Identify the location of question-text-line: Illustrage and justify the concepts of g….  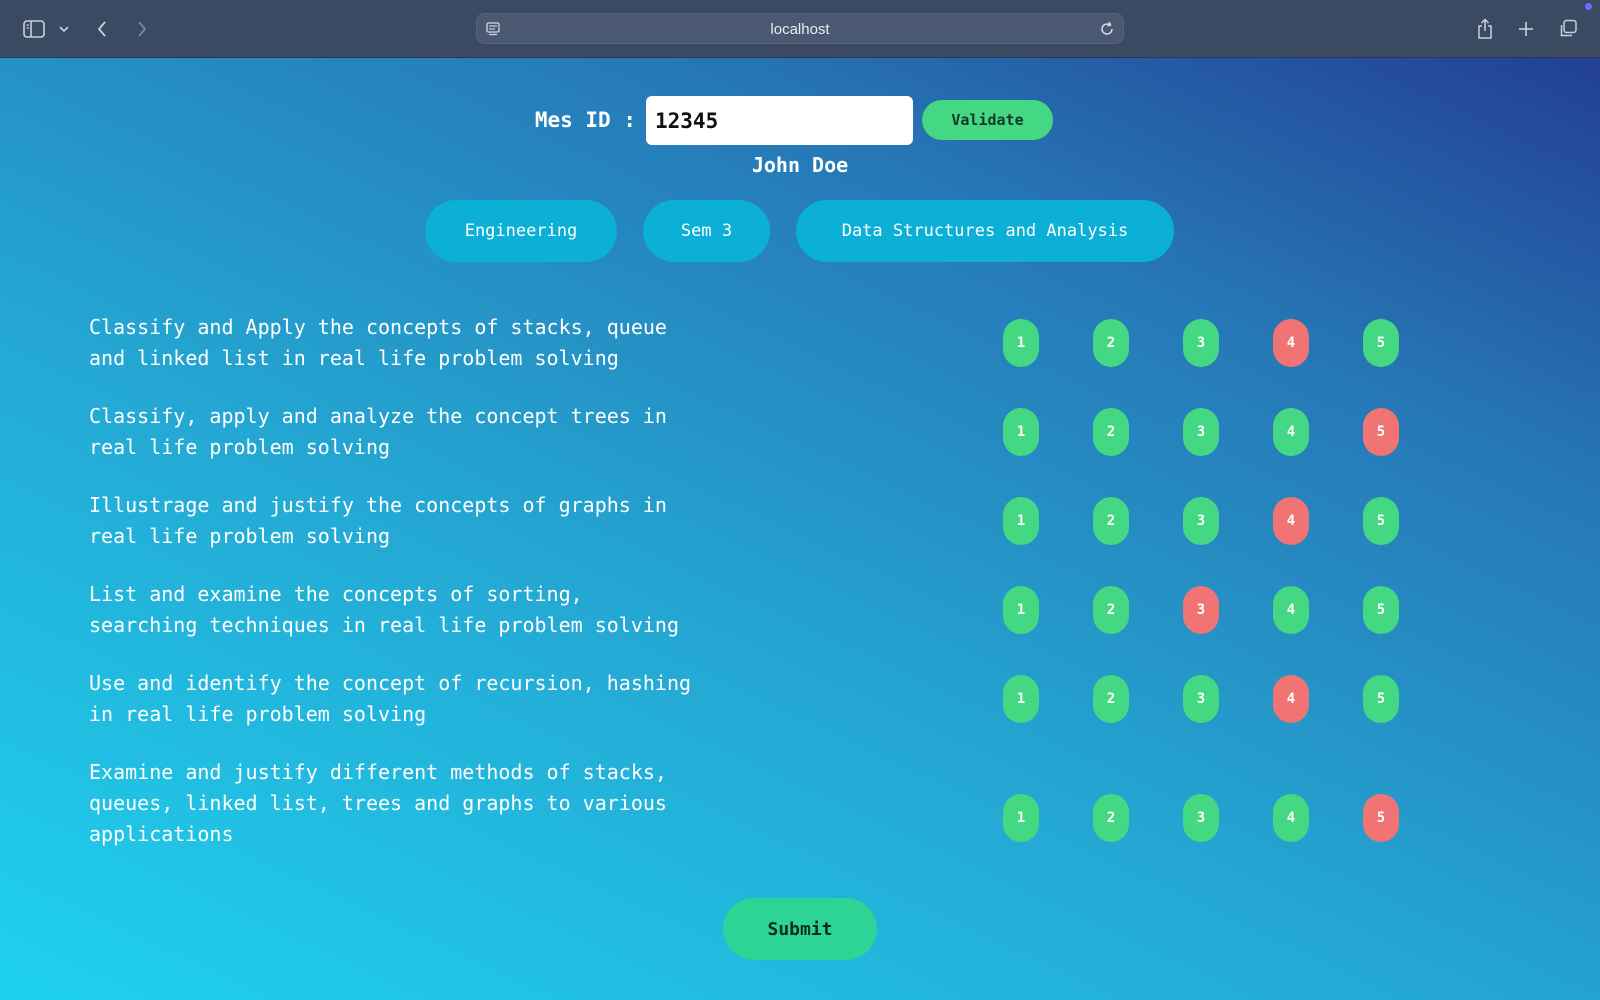
(378, 505).